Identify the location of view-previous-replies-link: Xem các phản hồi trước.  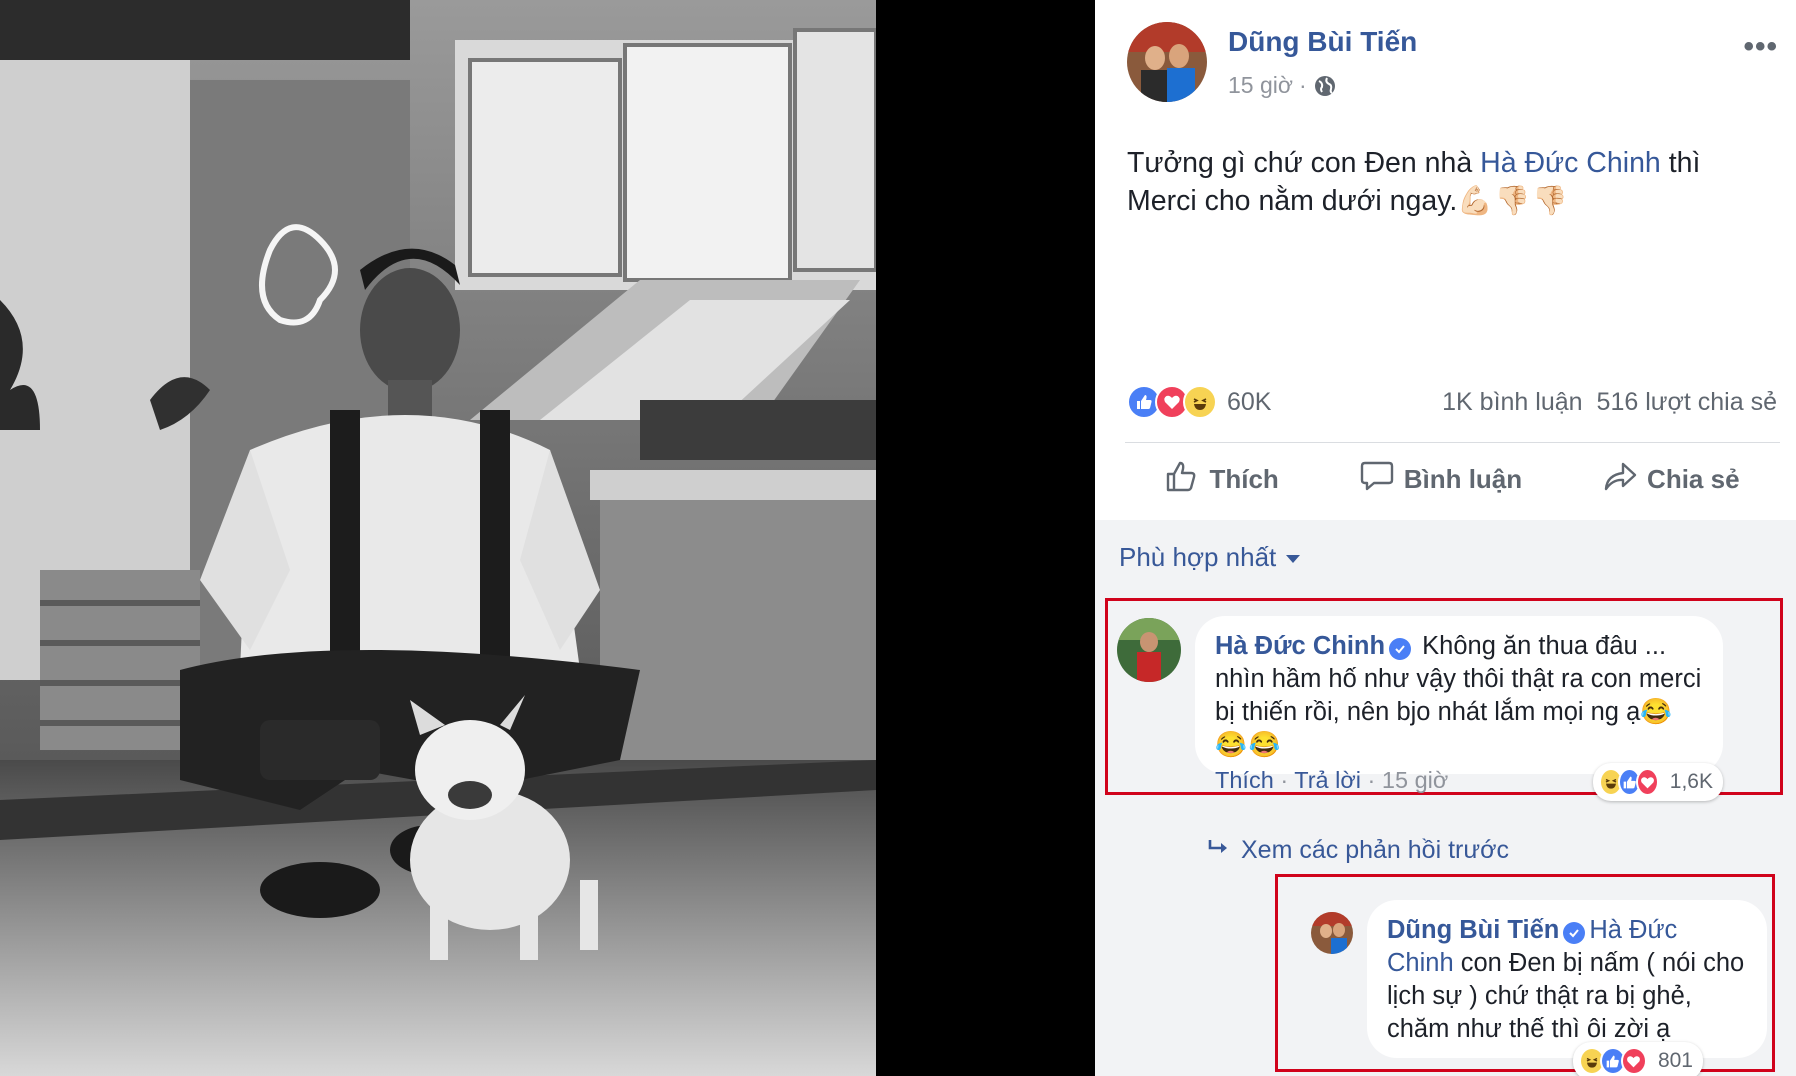
(1358, 850).